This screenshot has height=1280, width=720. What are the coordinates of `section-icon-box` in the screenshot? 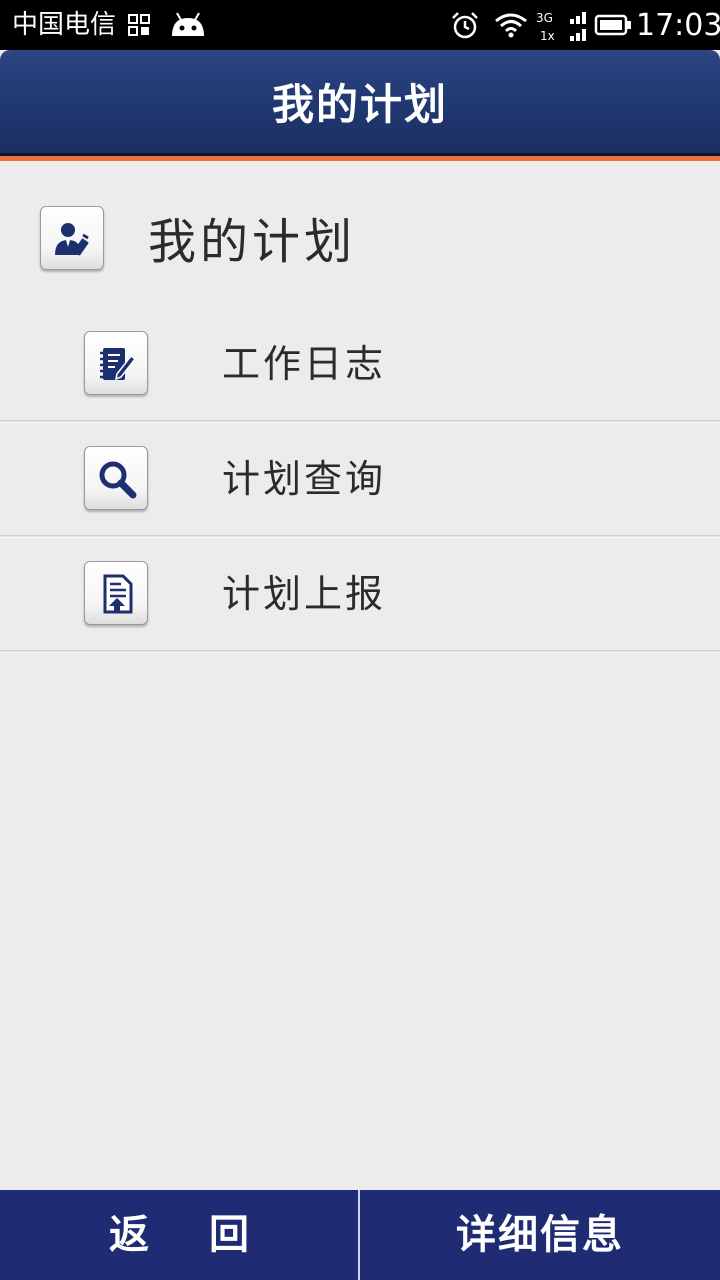 It's located at (72, 238).